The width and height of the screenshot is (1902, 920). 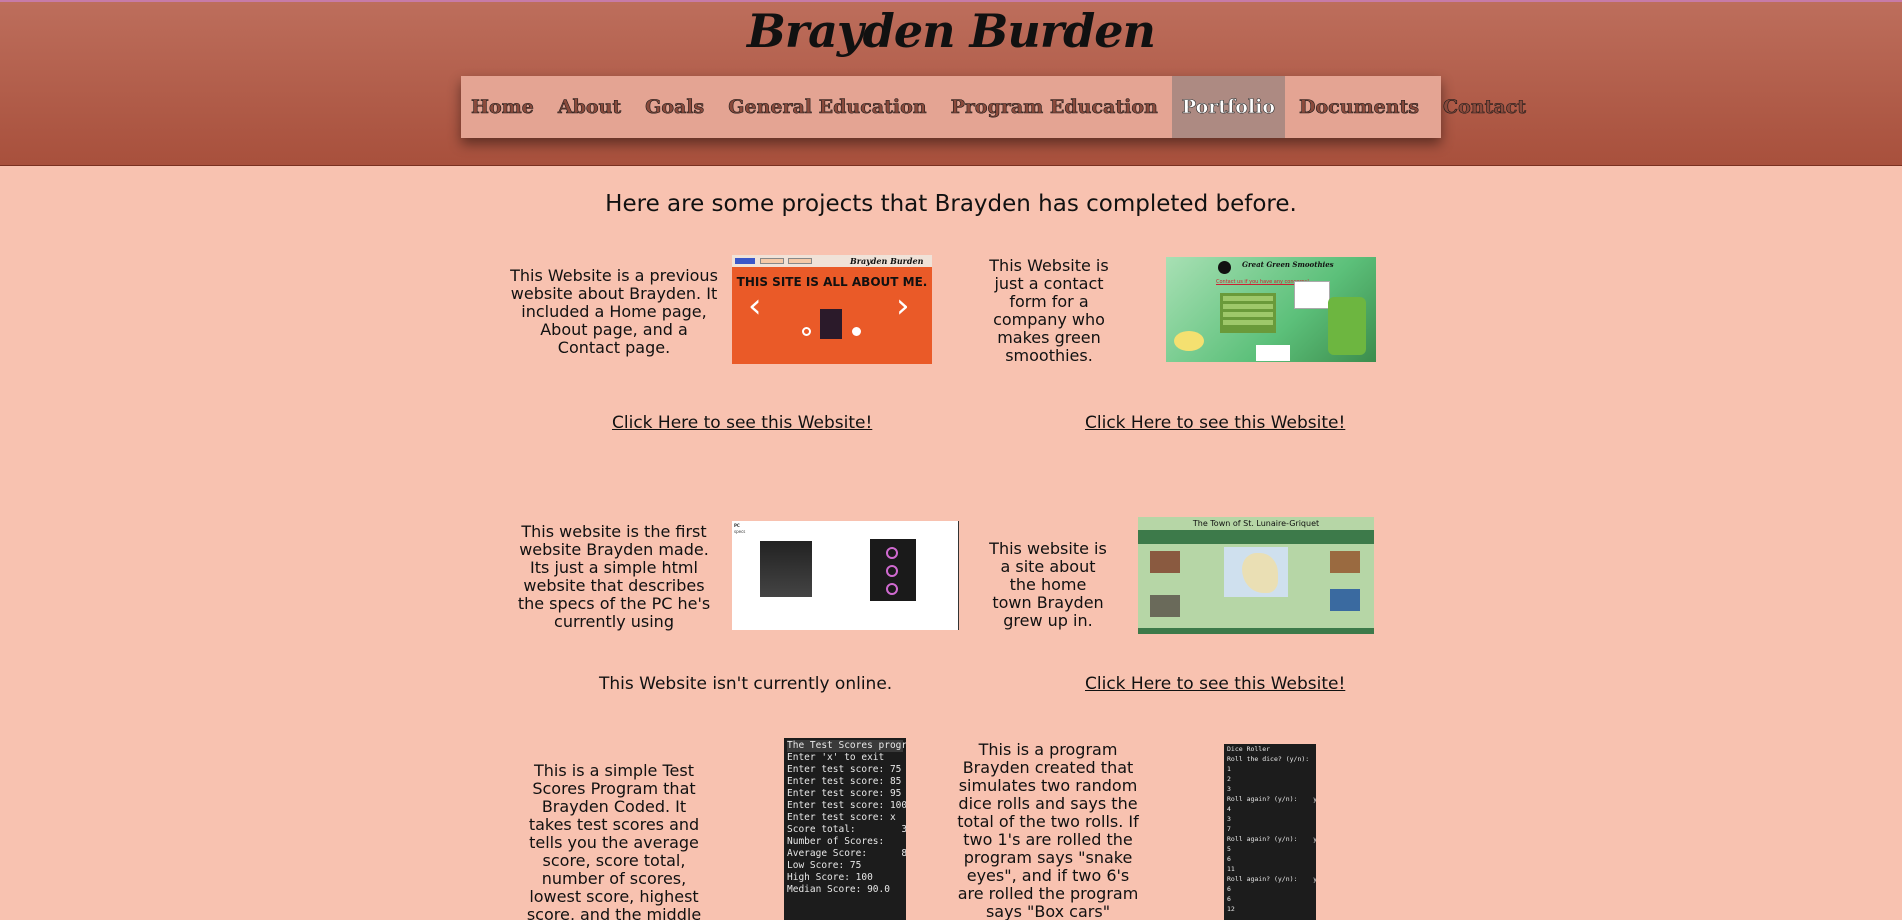 I want to click on terminal-line: Enter test score: 95, so click(x=844, y=793).